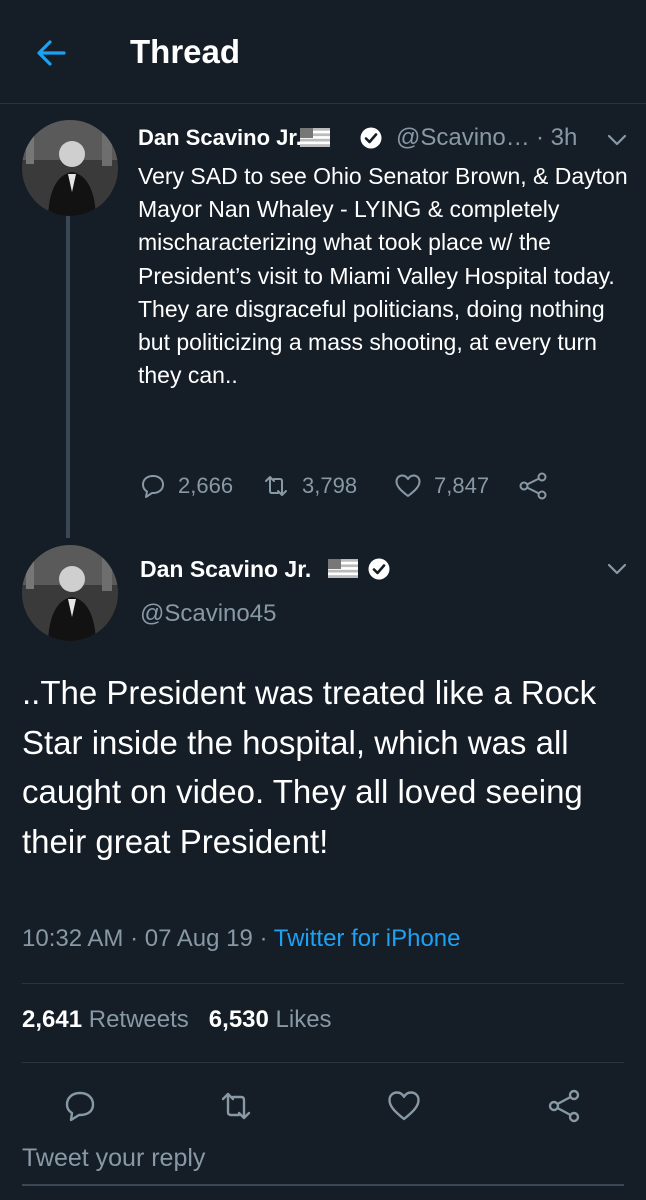  I want to click on likes-label: Likes, so click(303, 1019).